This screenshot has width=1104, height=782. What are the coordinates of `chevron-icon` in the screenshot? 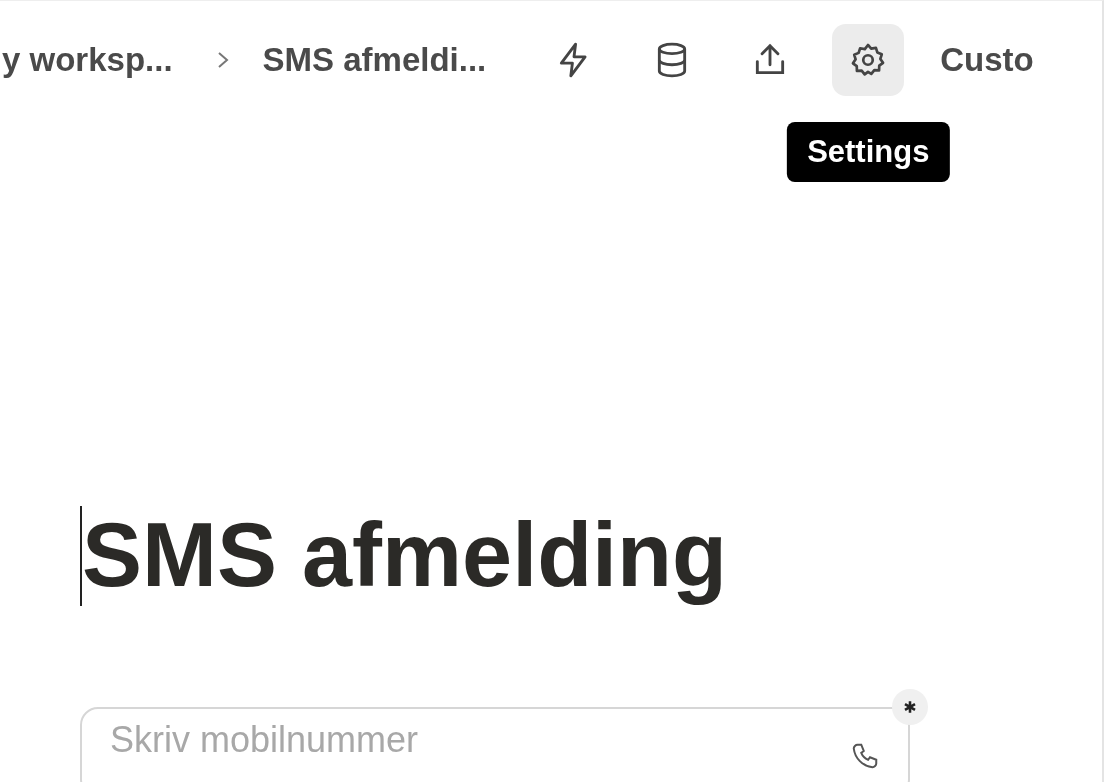 It's located at (222, 60).